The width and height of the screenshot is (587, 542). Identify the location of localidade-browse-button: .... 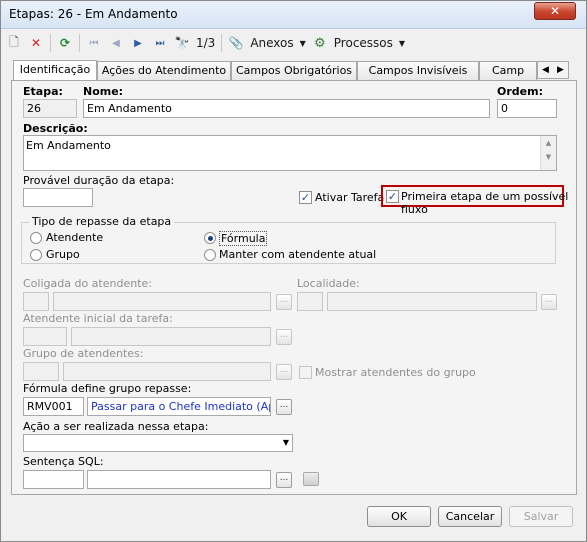
(549, 302).